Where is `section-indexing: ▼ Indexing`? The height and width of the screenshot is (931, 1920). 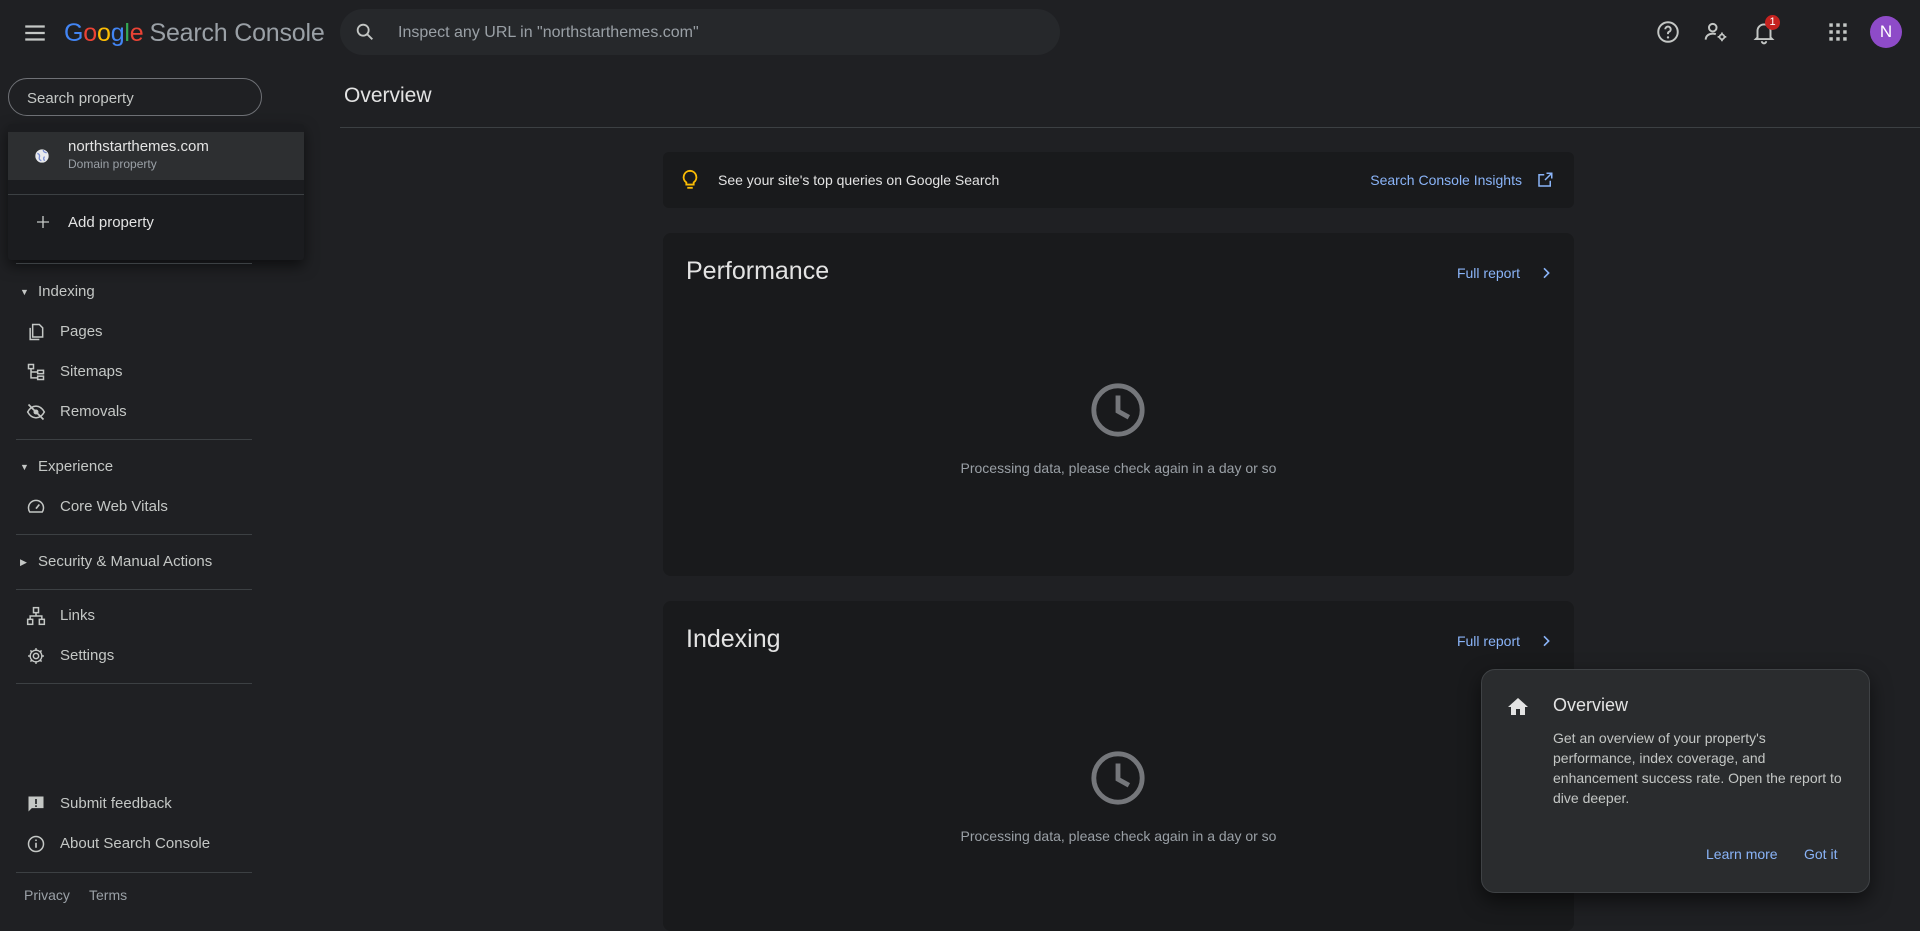 section-indexing: ▼ Indexing is located at coordinates (57, 291).